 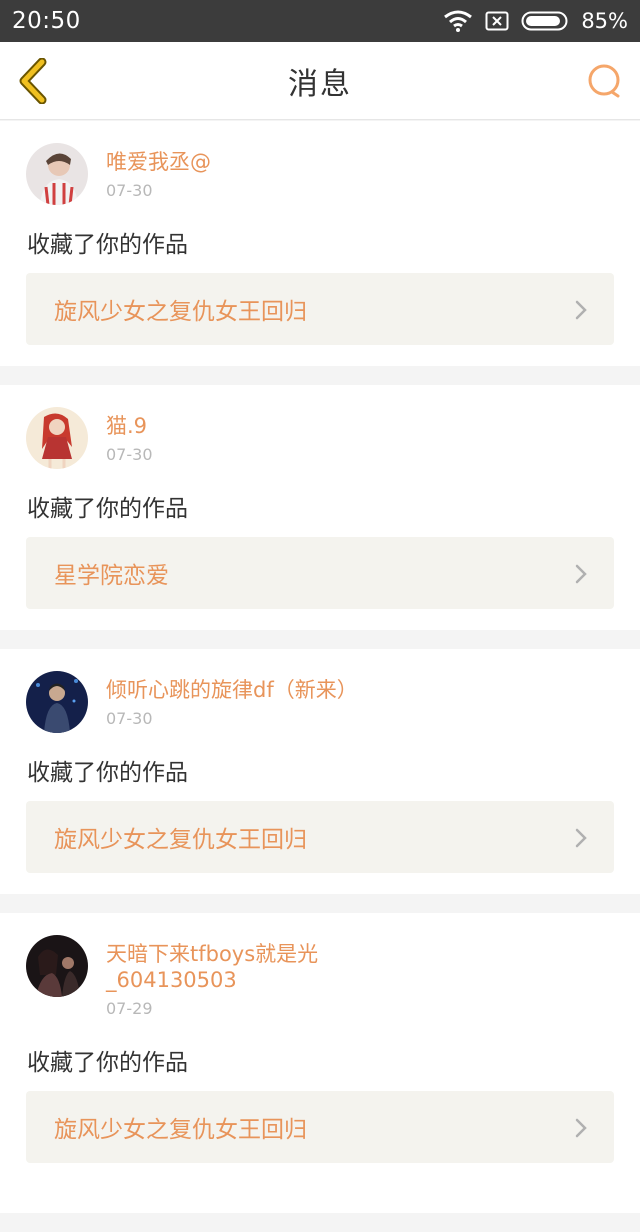 I want to click on nav-bar: 消息, so click(x=320, y=81).